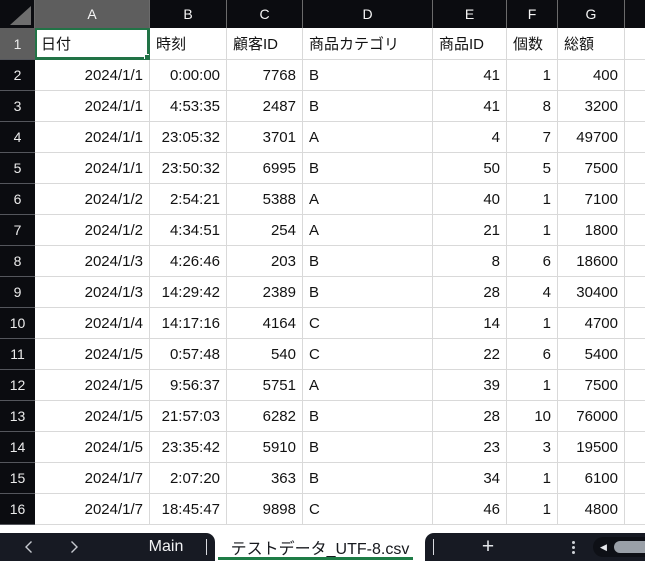  I want to click on cell-F15: 1, so click(532, 478).